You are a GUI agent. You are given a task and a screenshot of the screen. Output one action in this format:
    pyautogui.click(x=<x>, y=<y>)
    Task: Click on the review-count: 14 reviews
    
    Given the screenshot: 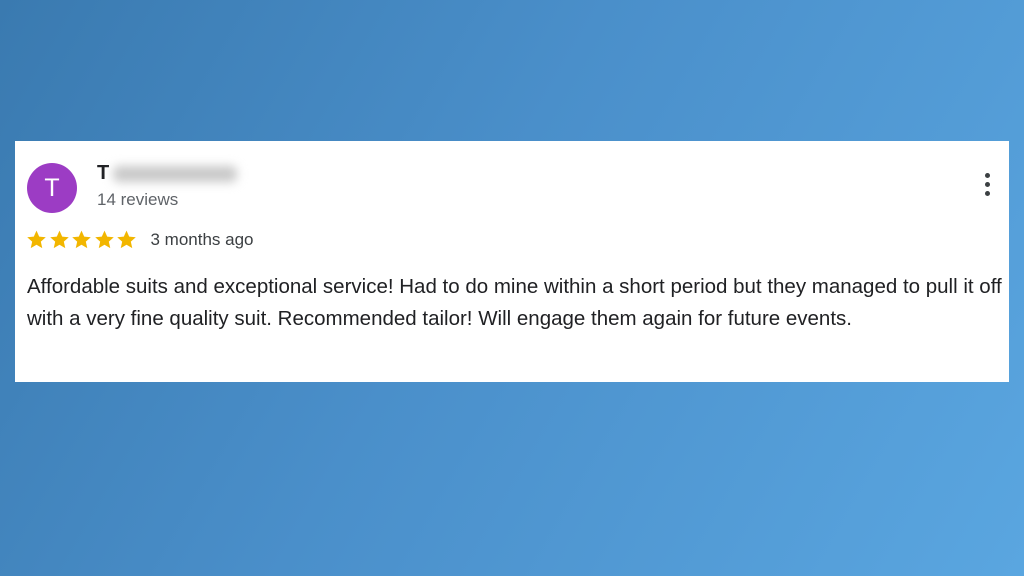 What is the action you would take?
    pyautogui.click(x=137, y=200)
    